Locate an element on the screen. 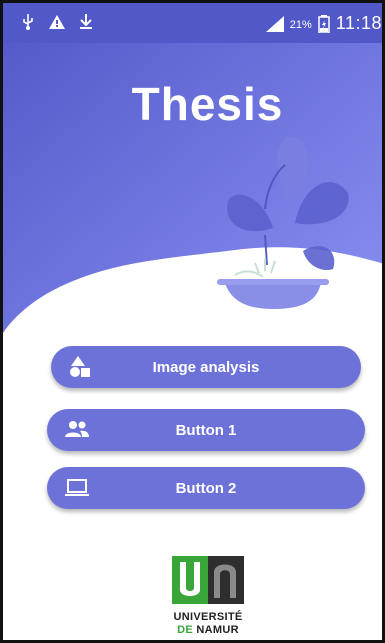 This screenshot has height=643, width=385. image-analysis-label: Image analysis is located at coordinates (206, 367).